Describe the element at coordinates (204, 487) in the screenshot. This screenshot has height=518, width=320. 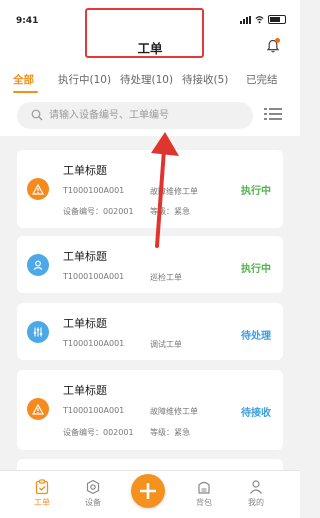
I see `backpack-icon` at that location.